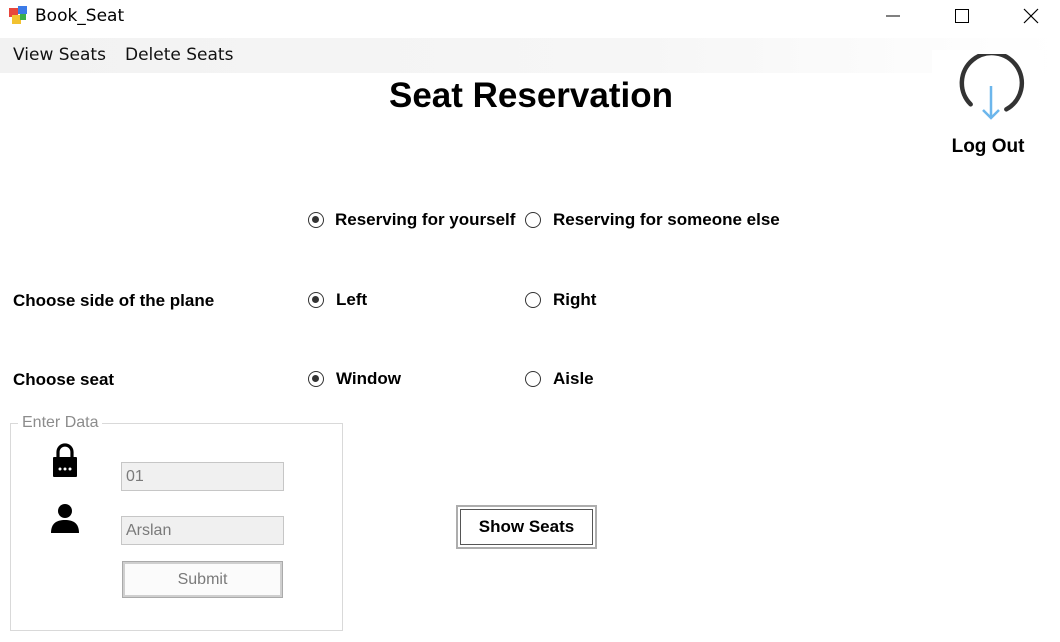 The height and width of the screenshot is (642, 1060). Describe the element at coordinates (573, 378) in the screenshot. I see `radio-label: Aisle` at that location.